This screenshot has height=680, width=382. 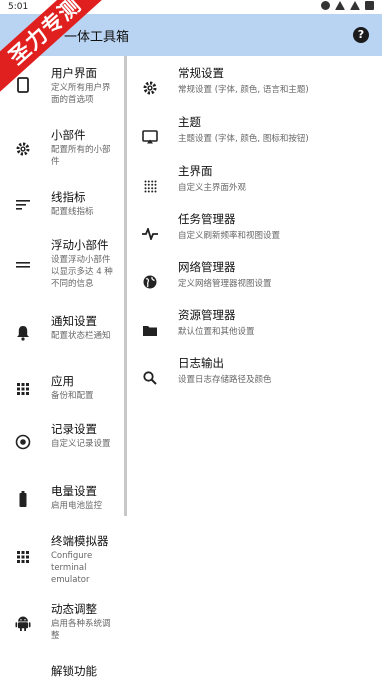 What do you see at coordinates (212, 188) in the screenshot?
I see `settings-subtitle: 自定义主界面外观` at bounding box center [212, 188].